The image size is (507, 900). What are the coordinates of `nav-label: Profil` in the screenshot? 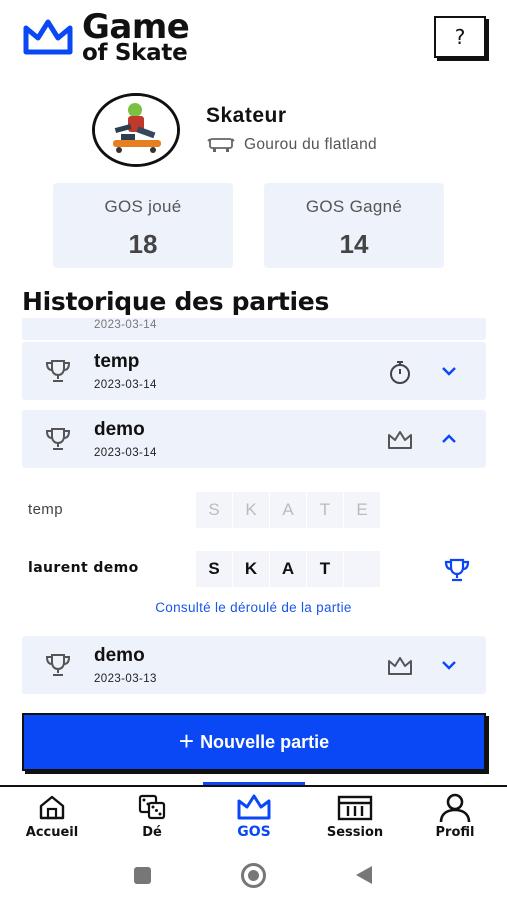 It's located at (455, 832).